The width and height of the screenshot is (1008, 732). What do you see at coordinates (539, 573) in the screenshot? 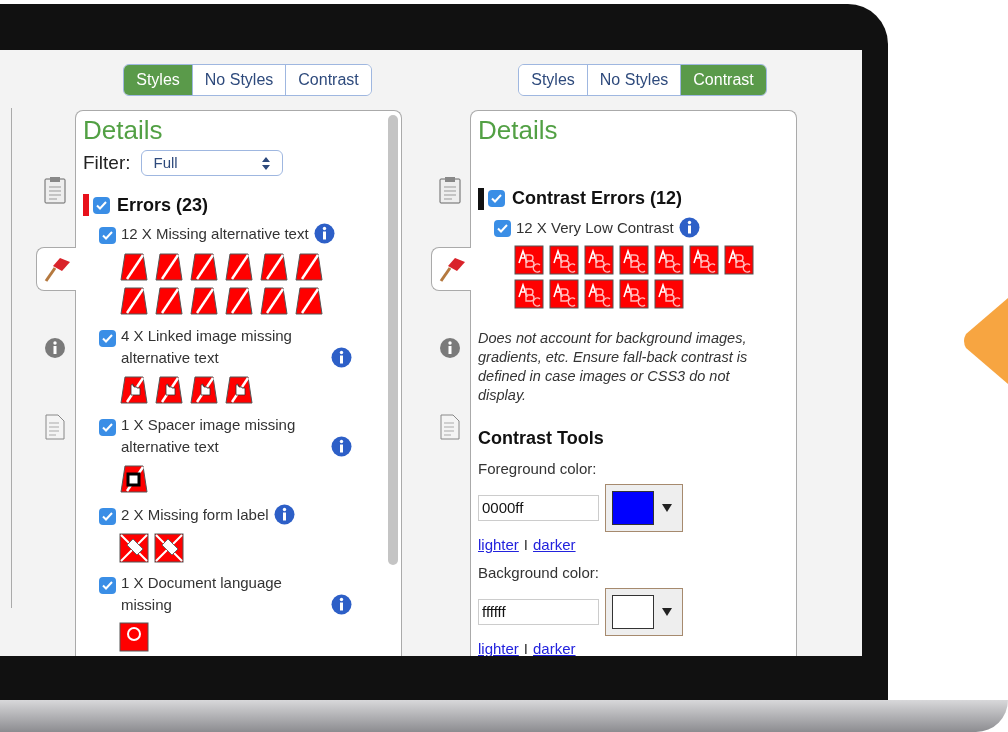
I see `field-label: Background color:` at bounding box center [539, 573].